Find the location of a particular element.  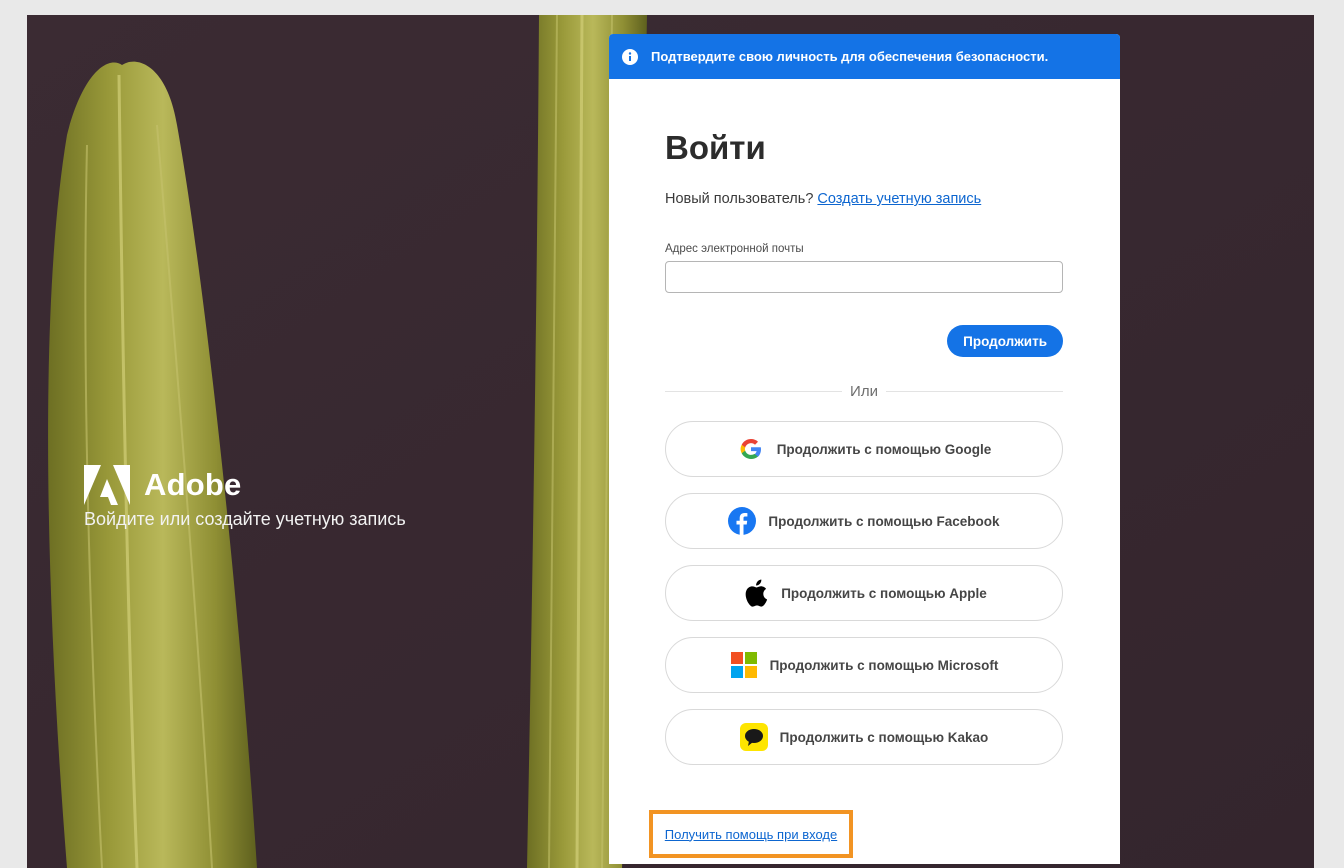

facebook-signin-button: Продолжить с помощью Facebook is located at coordinates (864, 521).